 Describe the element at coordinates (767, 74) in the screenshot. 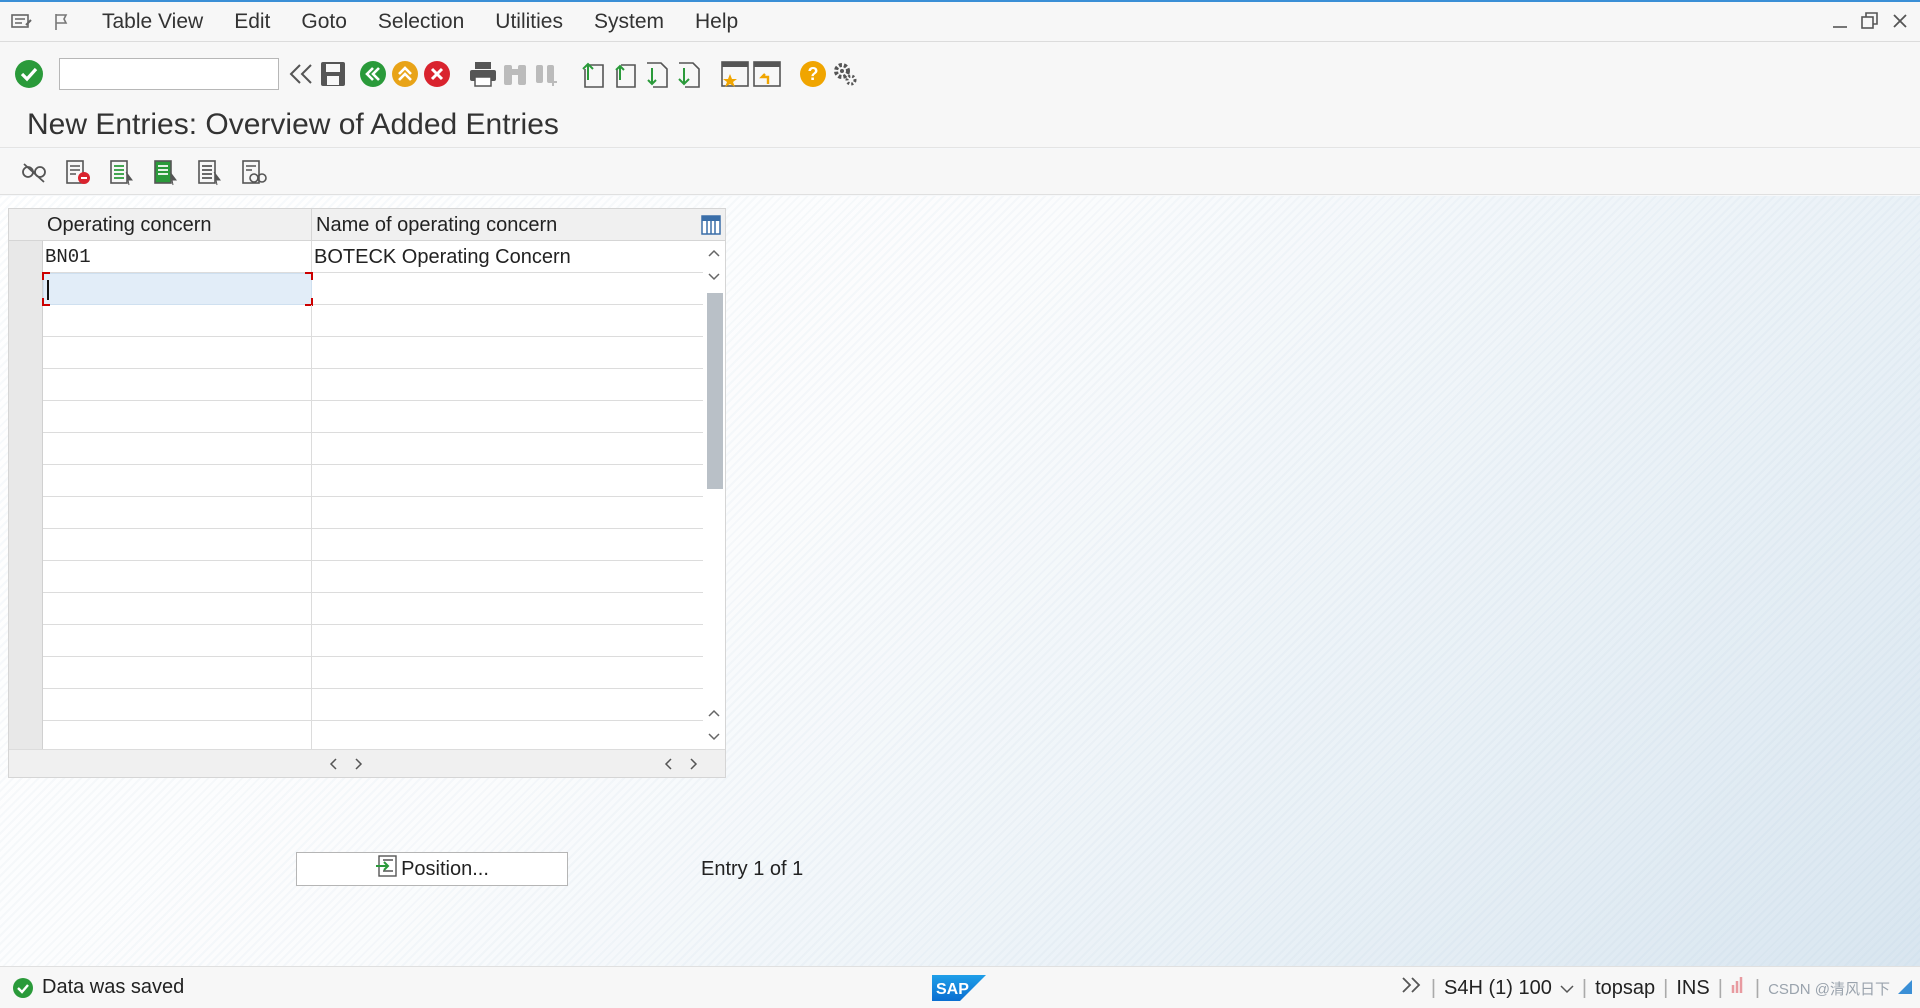

I see `shortcut-icon` at that location.